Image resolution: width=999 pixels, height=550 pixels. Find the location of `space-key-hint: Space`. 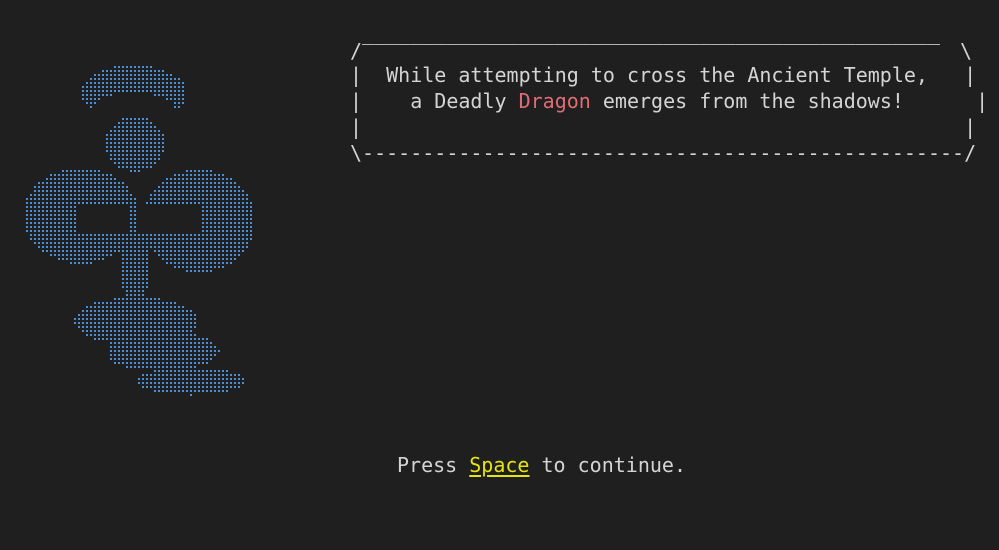

space-key-hint: Space is located at coordinates (499, 465).